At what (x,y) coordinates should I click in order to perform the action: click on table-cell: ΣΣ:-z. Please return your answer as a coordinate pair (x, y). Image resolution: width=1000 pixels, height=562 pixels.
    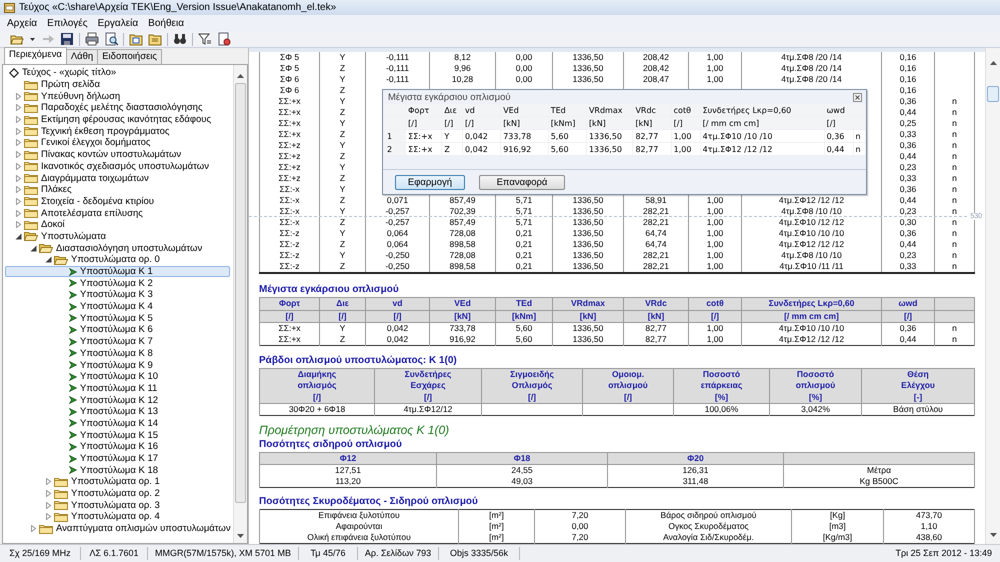
    Looking at the image, I should click on (290, 244).